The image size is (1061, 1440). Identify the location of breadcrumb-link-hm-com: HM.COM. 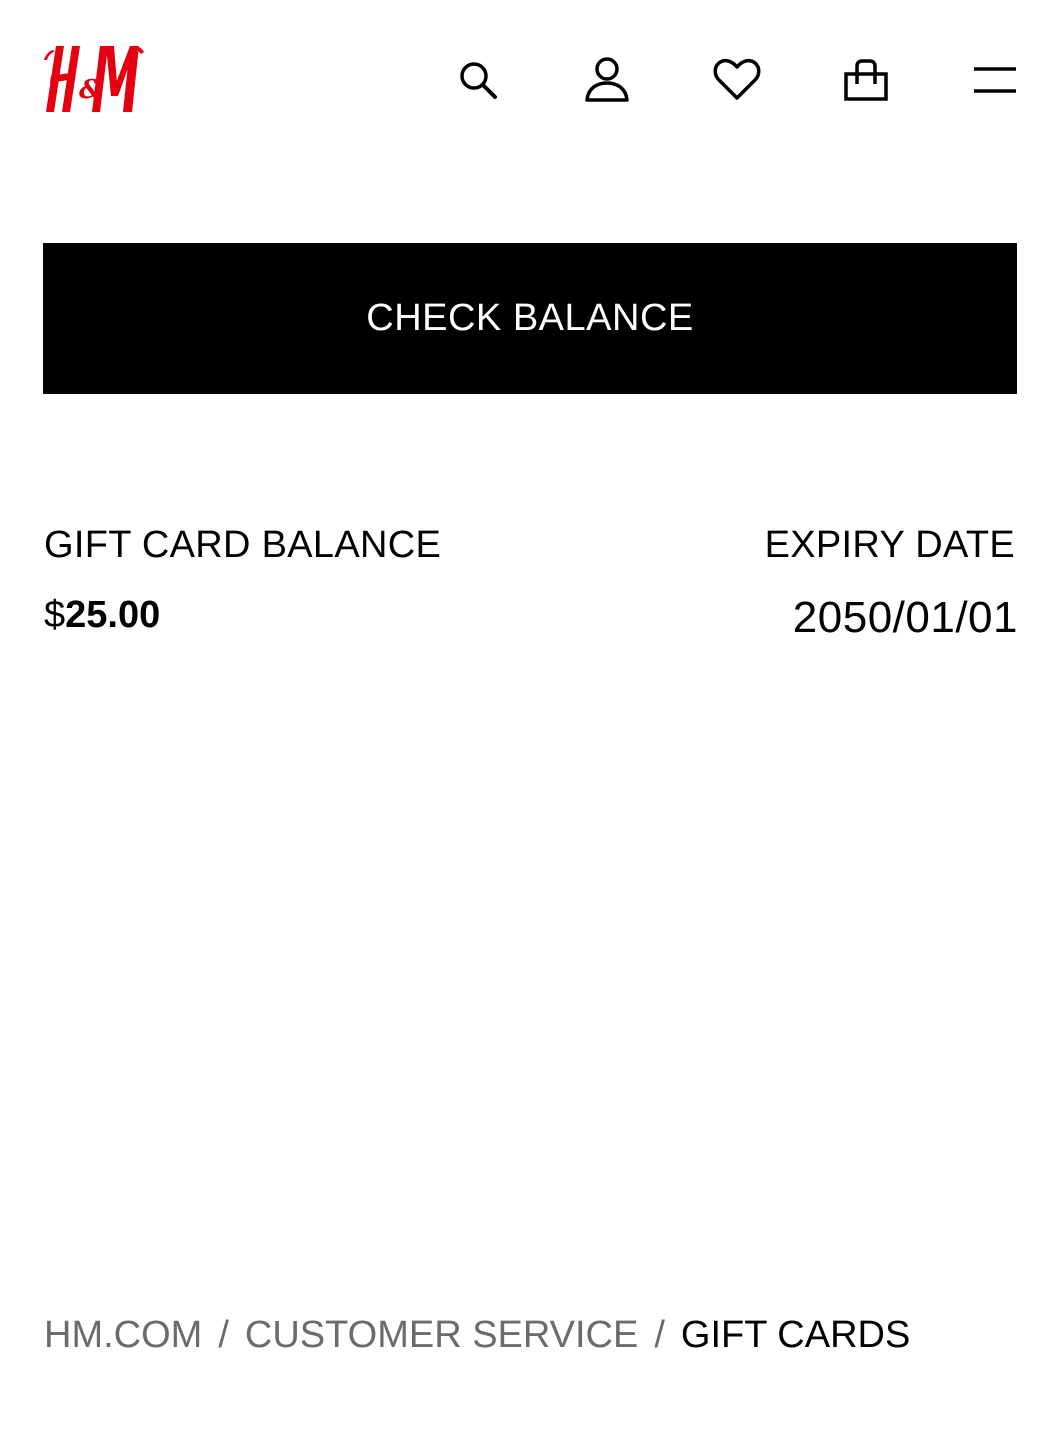
(123, 1335).